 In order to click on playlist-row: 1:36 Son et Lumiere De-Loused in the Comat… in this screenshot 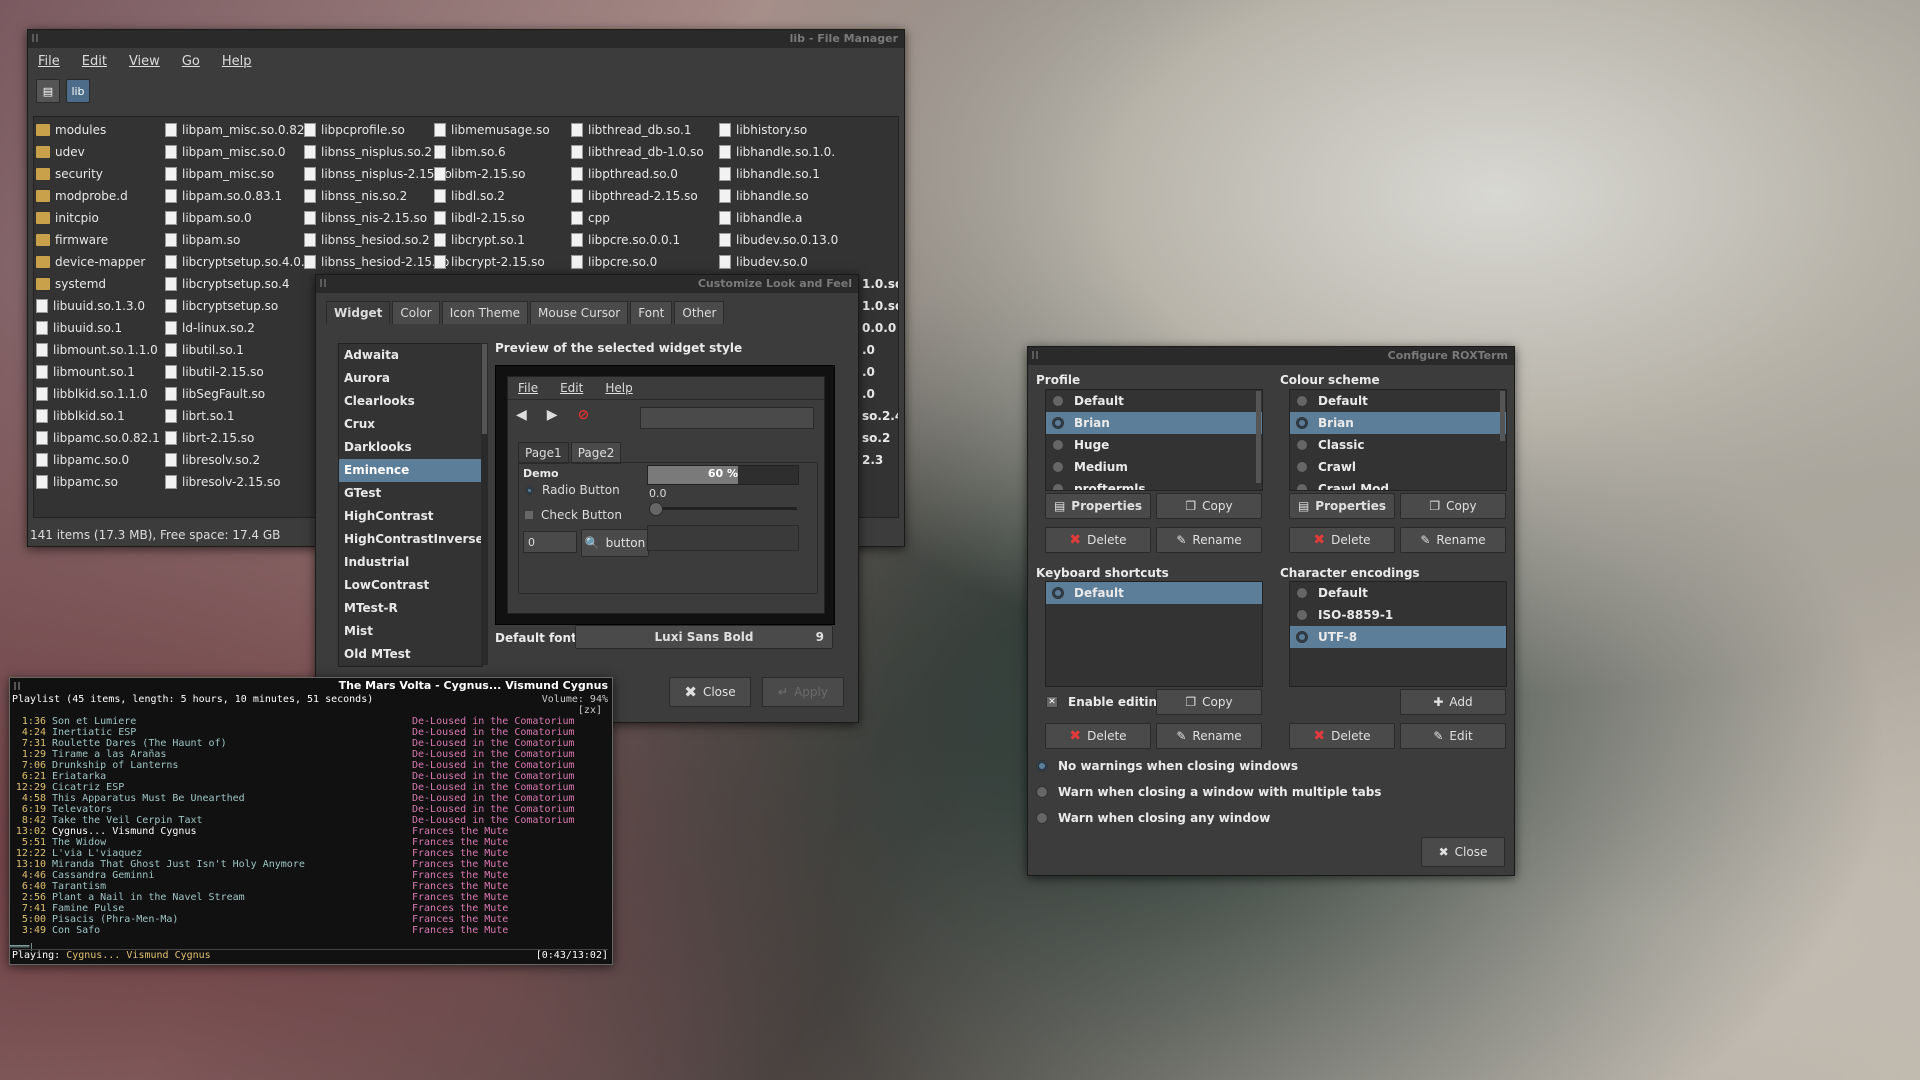, I will do `click(312, 721)`.